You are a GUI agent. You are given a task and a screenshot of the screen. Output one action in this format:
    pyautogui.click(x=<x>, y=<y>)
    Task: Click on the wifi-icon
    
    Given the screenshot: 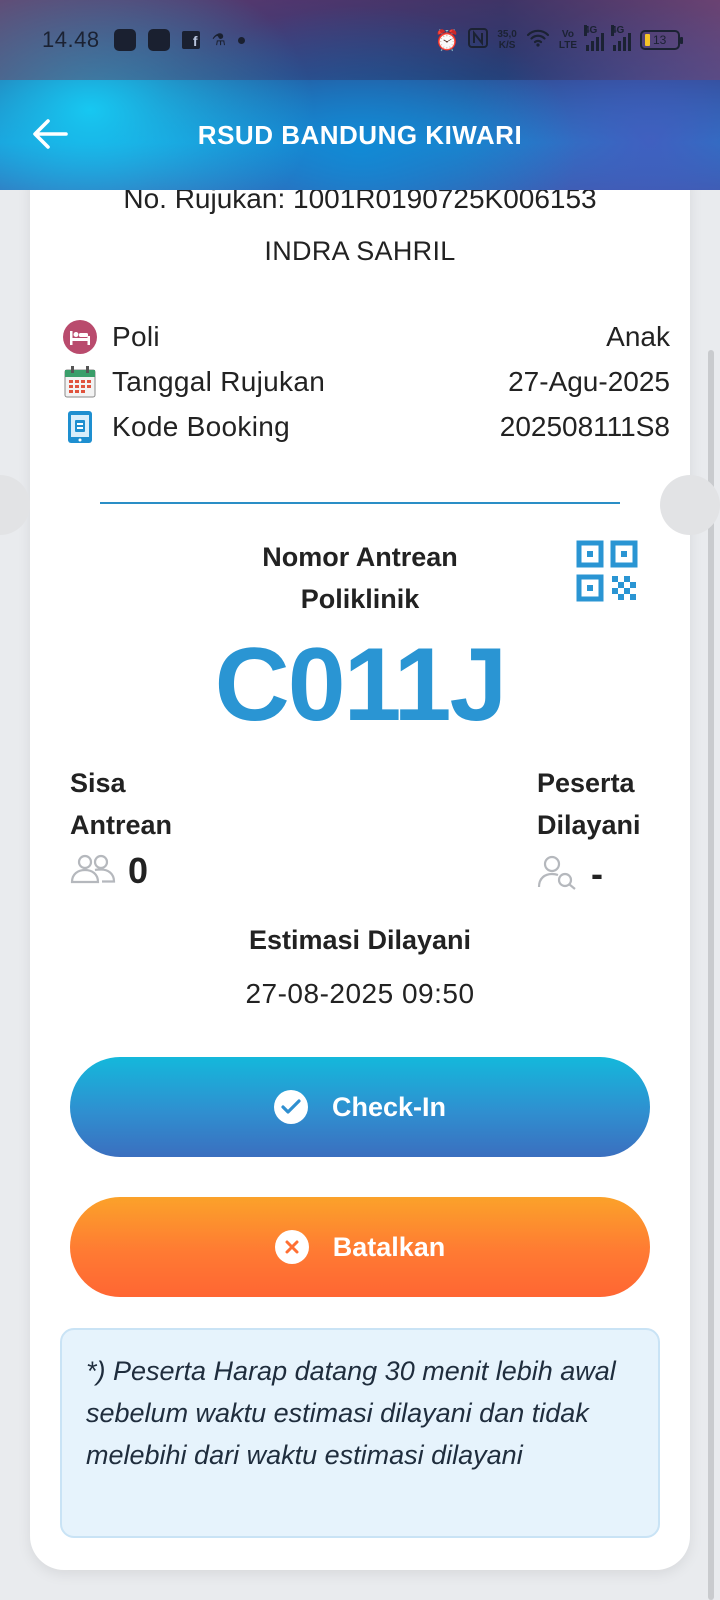 What is the action you would take?
    pyautogui.click(x=538, y=40)
    